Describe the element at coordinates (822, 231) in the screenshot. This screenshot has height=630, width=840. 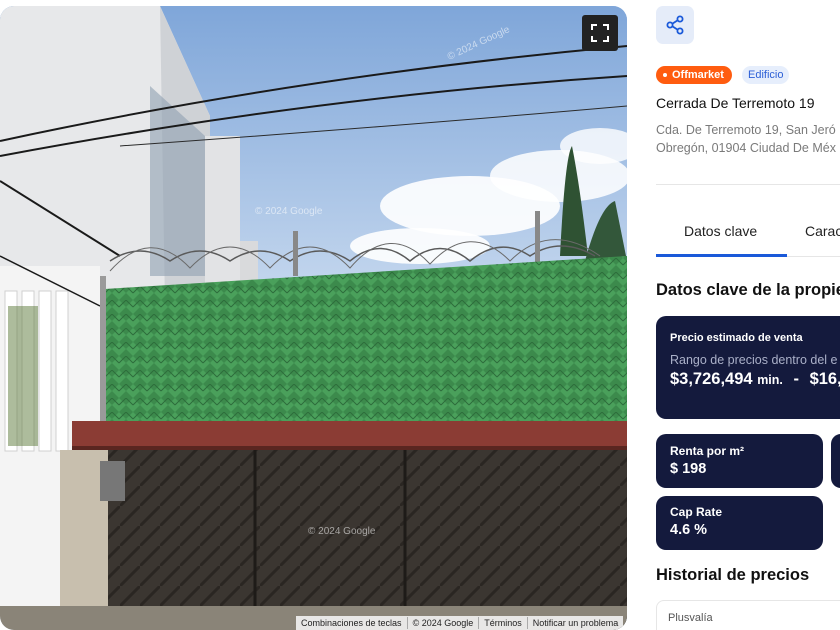
I see `tab-caracteristicas: Caracte` at that location.